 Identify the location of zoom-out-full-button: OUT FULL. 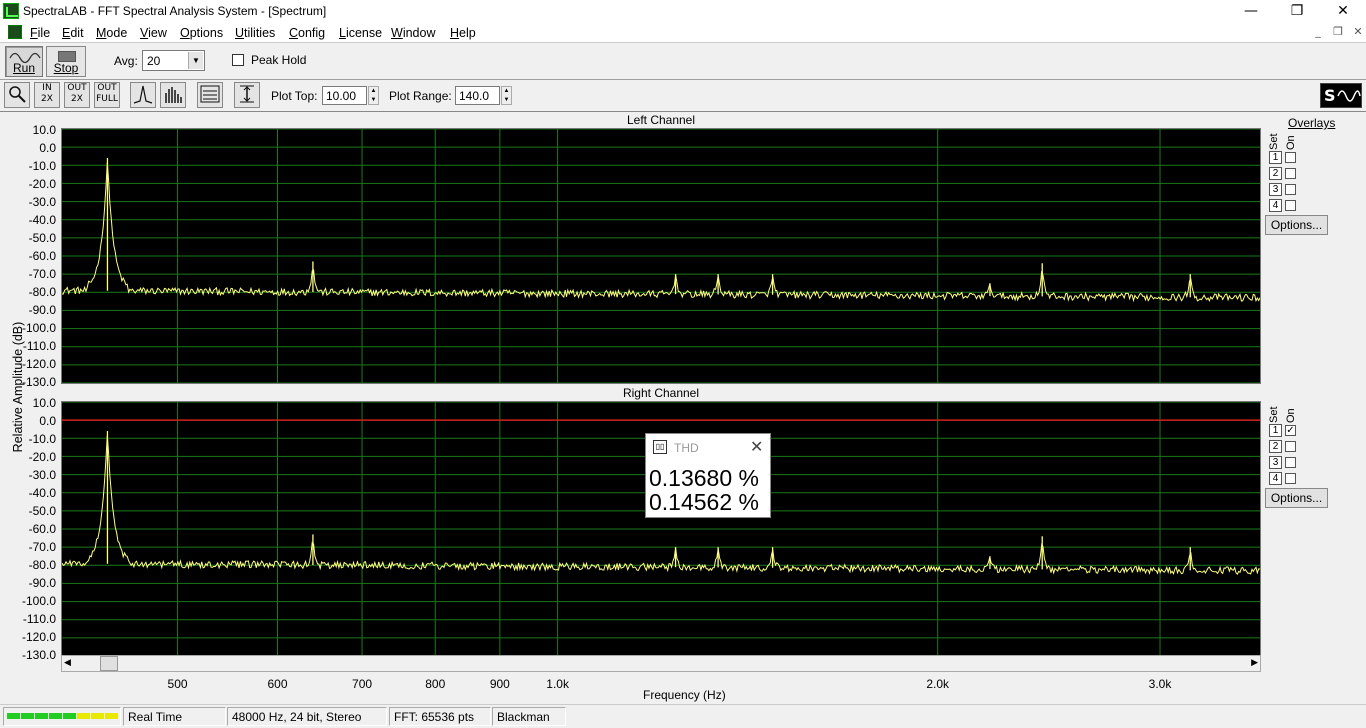
(107, 95).